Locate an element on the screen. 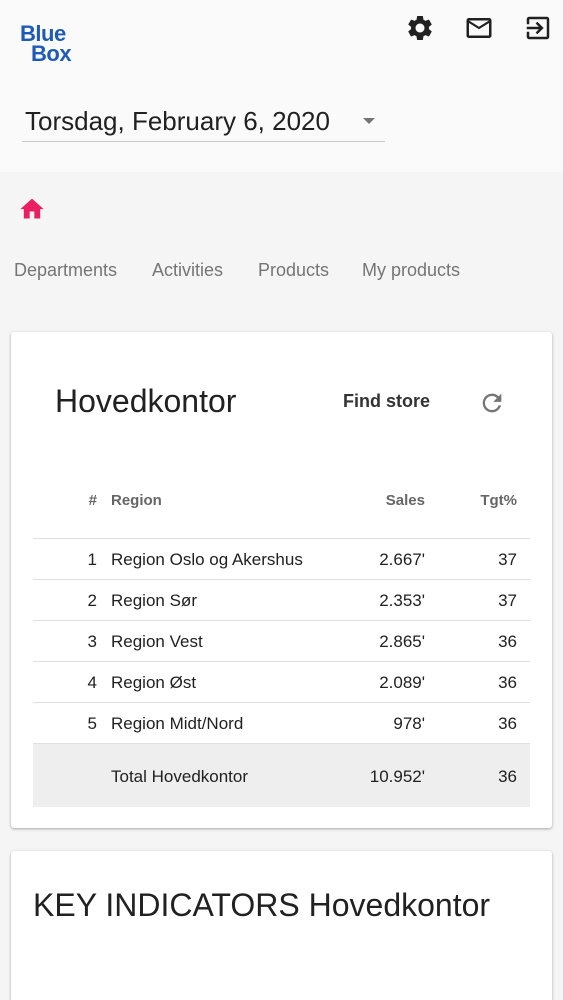 The height and width of the screenshot is (1000, 563). find-store-button: Find store is located at coordinates (386, 401).